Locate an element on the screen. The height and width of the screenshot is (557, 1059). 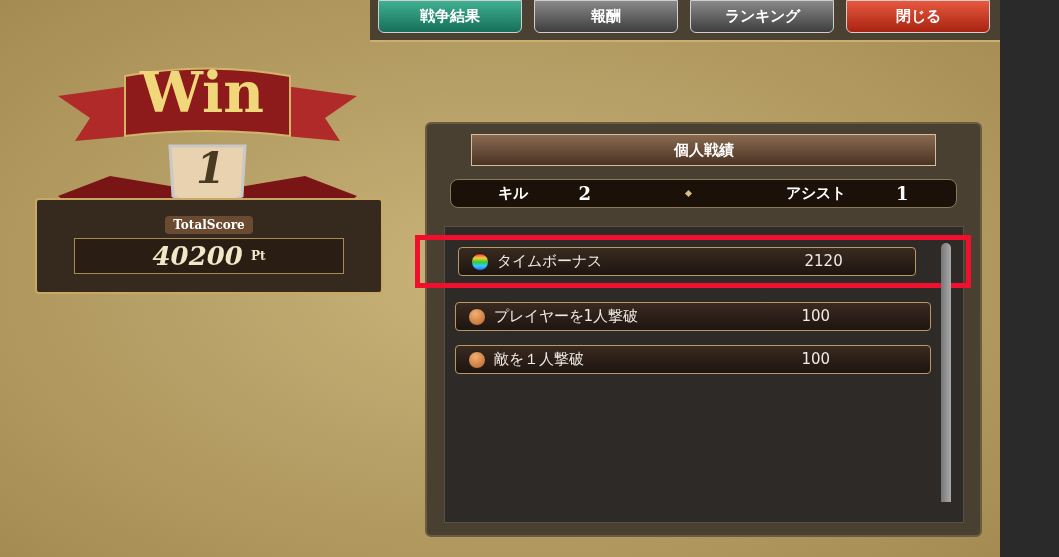
row-value: 2120 is located at coordinates (823, 262).